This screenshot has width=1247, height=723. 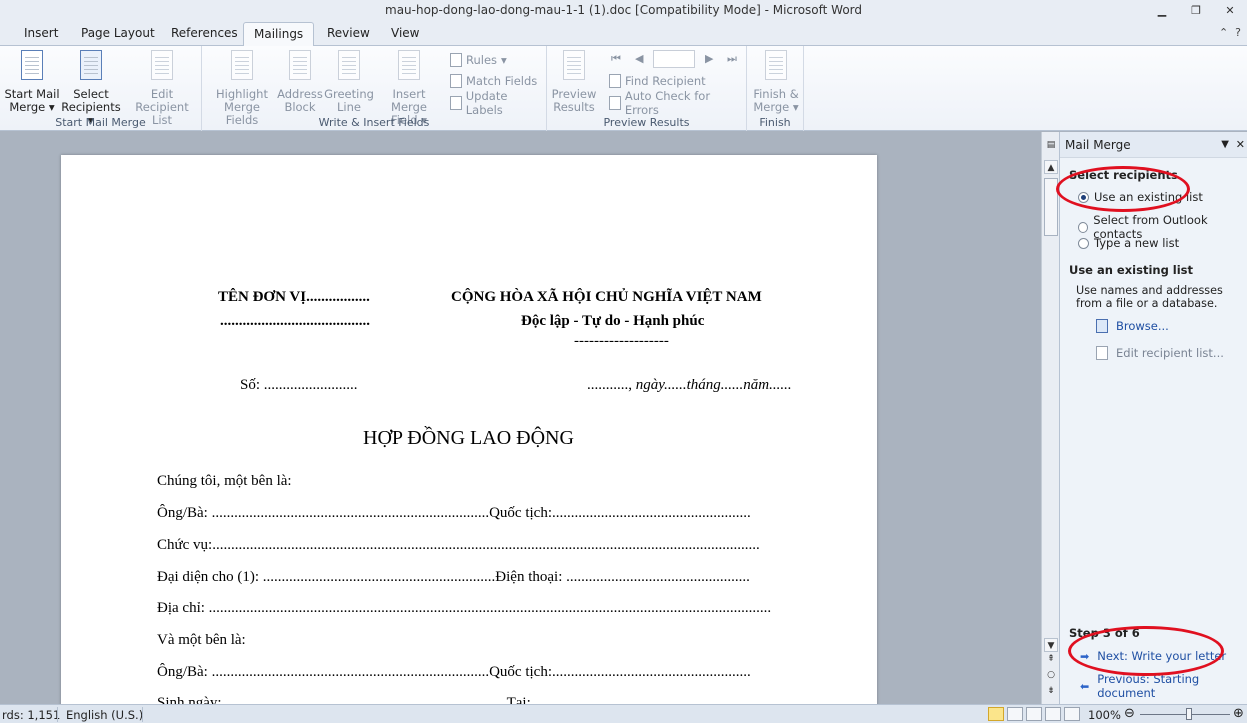 What do you see at coordinates (1225, 144) in the screenshot?
I see `pane-options-icon: ▼` at bounding box center [1225, 144].